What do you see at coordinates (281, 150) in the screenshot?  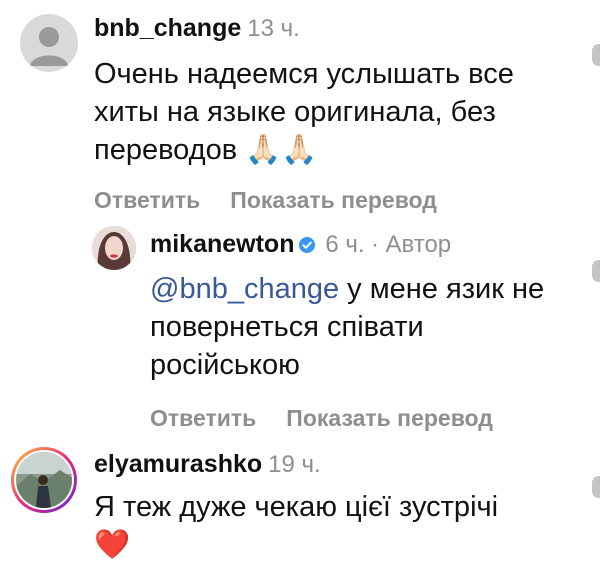 I see `emoji-pray: 🙏🏻🙏🏻` at bounding box center [281, 150].